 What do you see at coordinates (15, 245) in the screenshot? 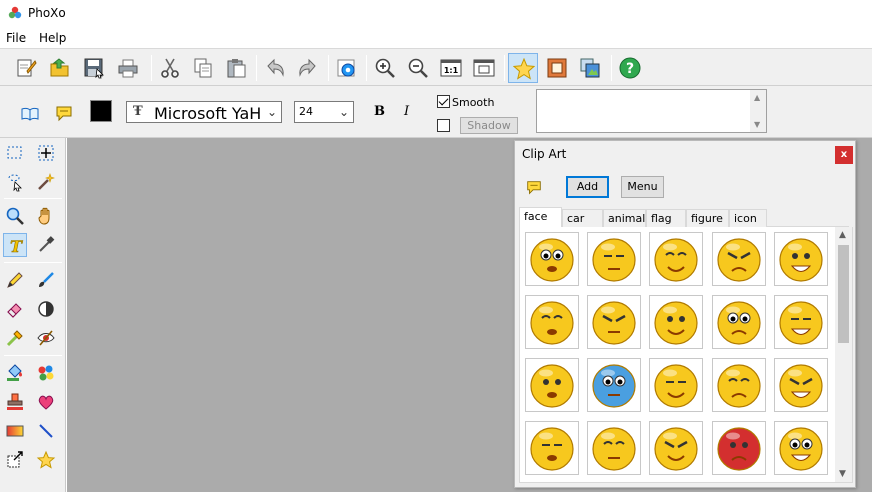
I see `text-tool: T` at bounding box center [15, 245].